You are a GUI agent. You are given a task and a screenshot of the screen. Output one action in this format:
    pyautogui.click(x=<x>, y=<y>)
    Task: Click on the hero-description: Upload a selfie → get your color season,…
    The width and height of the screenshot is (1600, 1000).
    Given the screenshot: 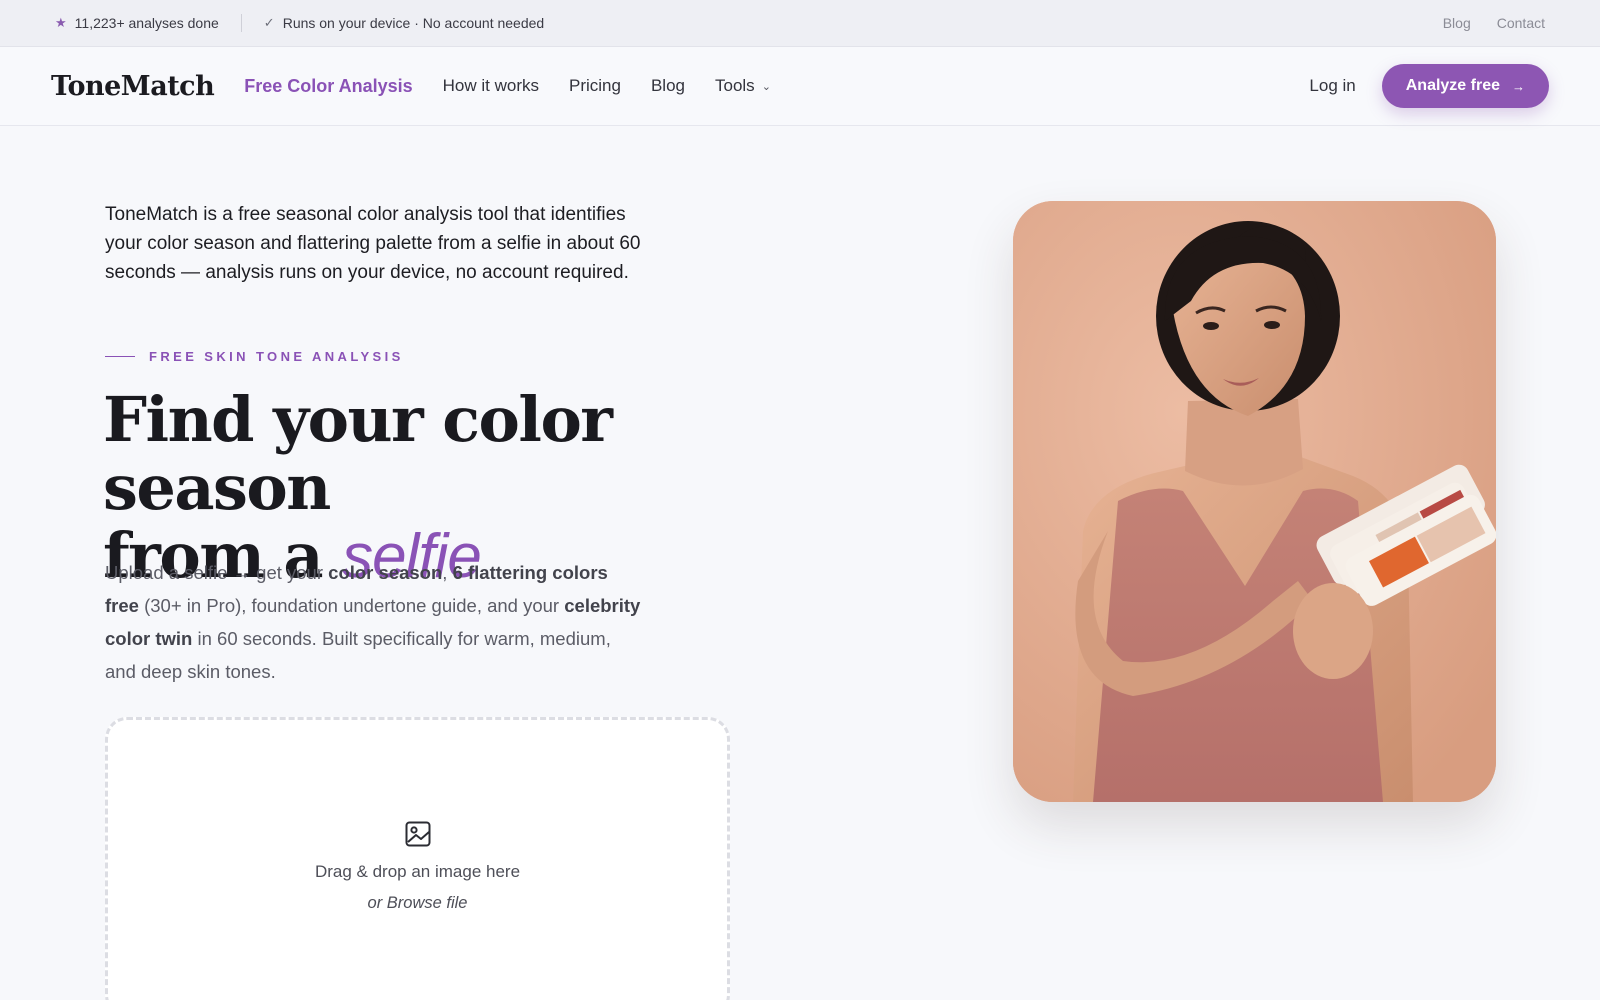 What is the action you would take?
    pyautogui.click(x=375, y=622)
    